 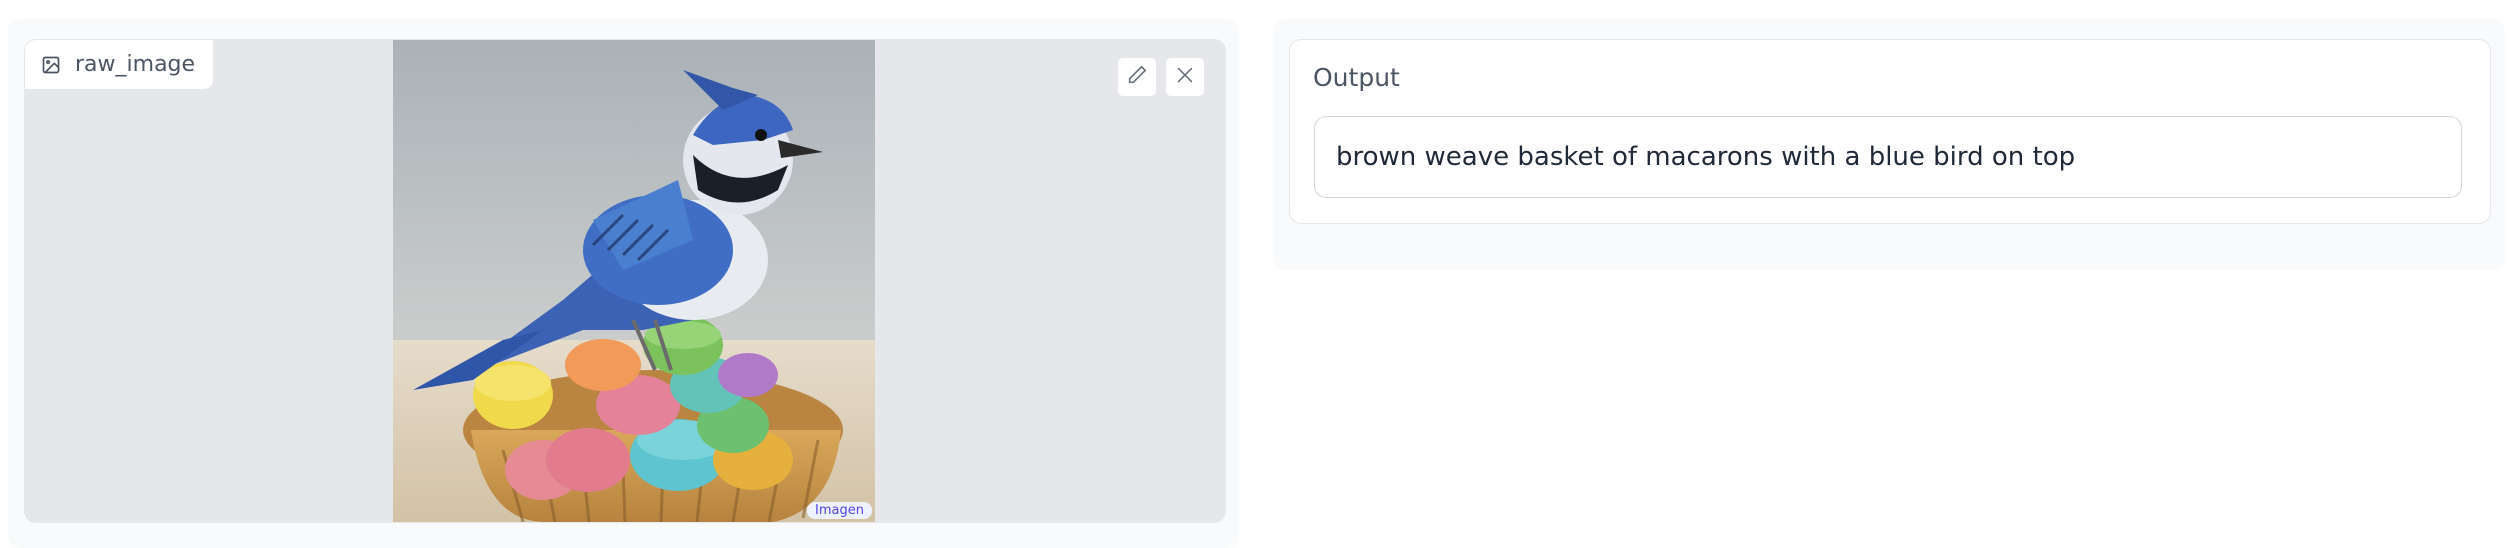 I want to click on image-label: raw_image, so click(x=135, y=64).